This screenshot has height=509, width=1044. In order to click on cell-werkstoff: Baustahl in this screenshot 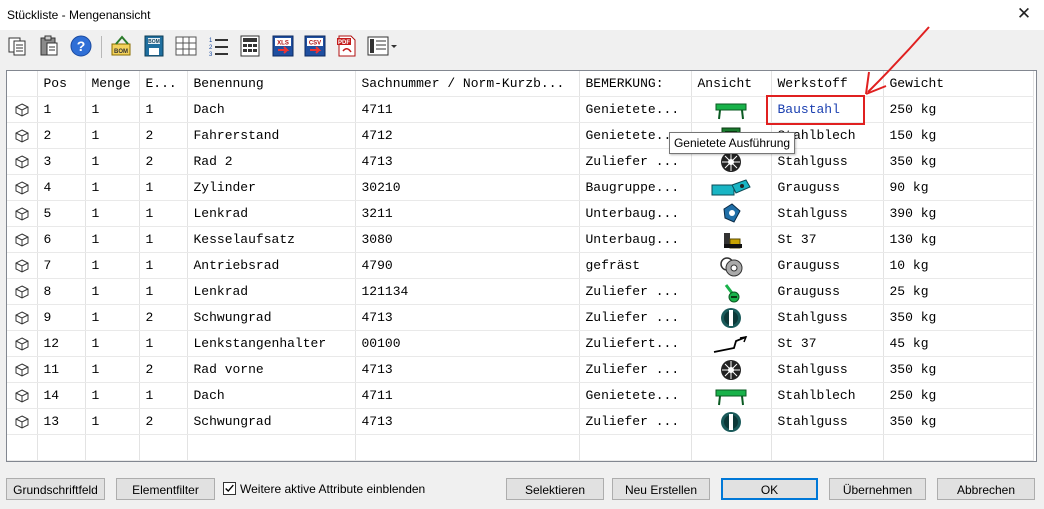, I will do `click(827, 109)`.